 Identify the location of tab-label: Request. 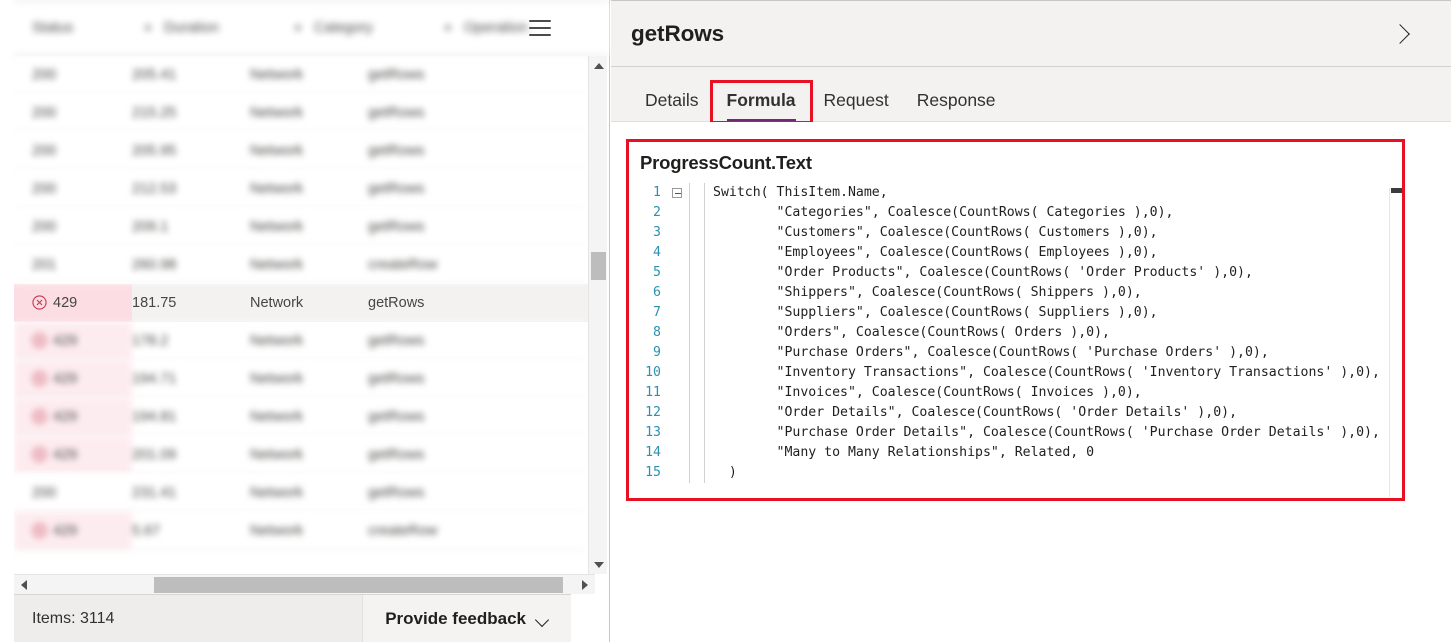
(856, 99).